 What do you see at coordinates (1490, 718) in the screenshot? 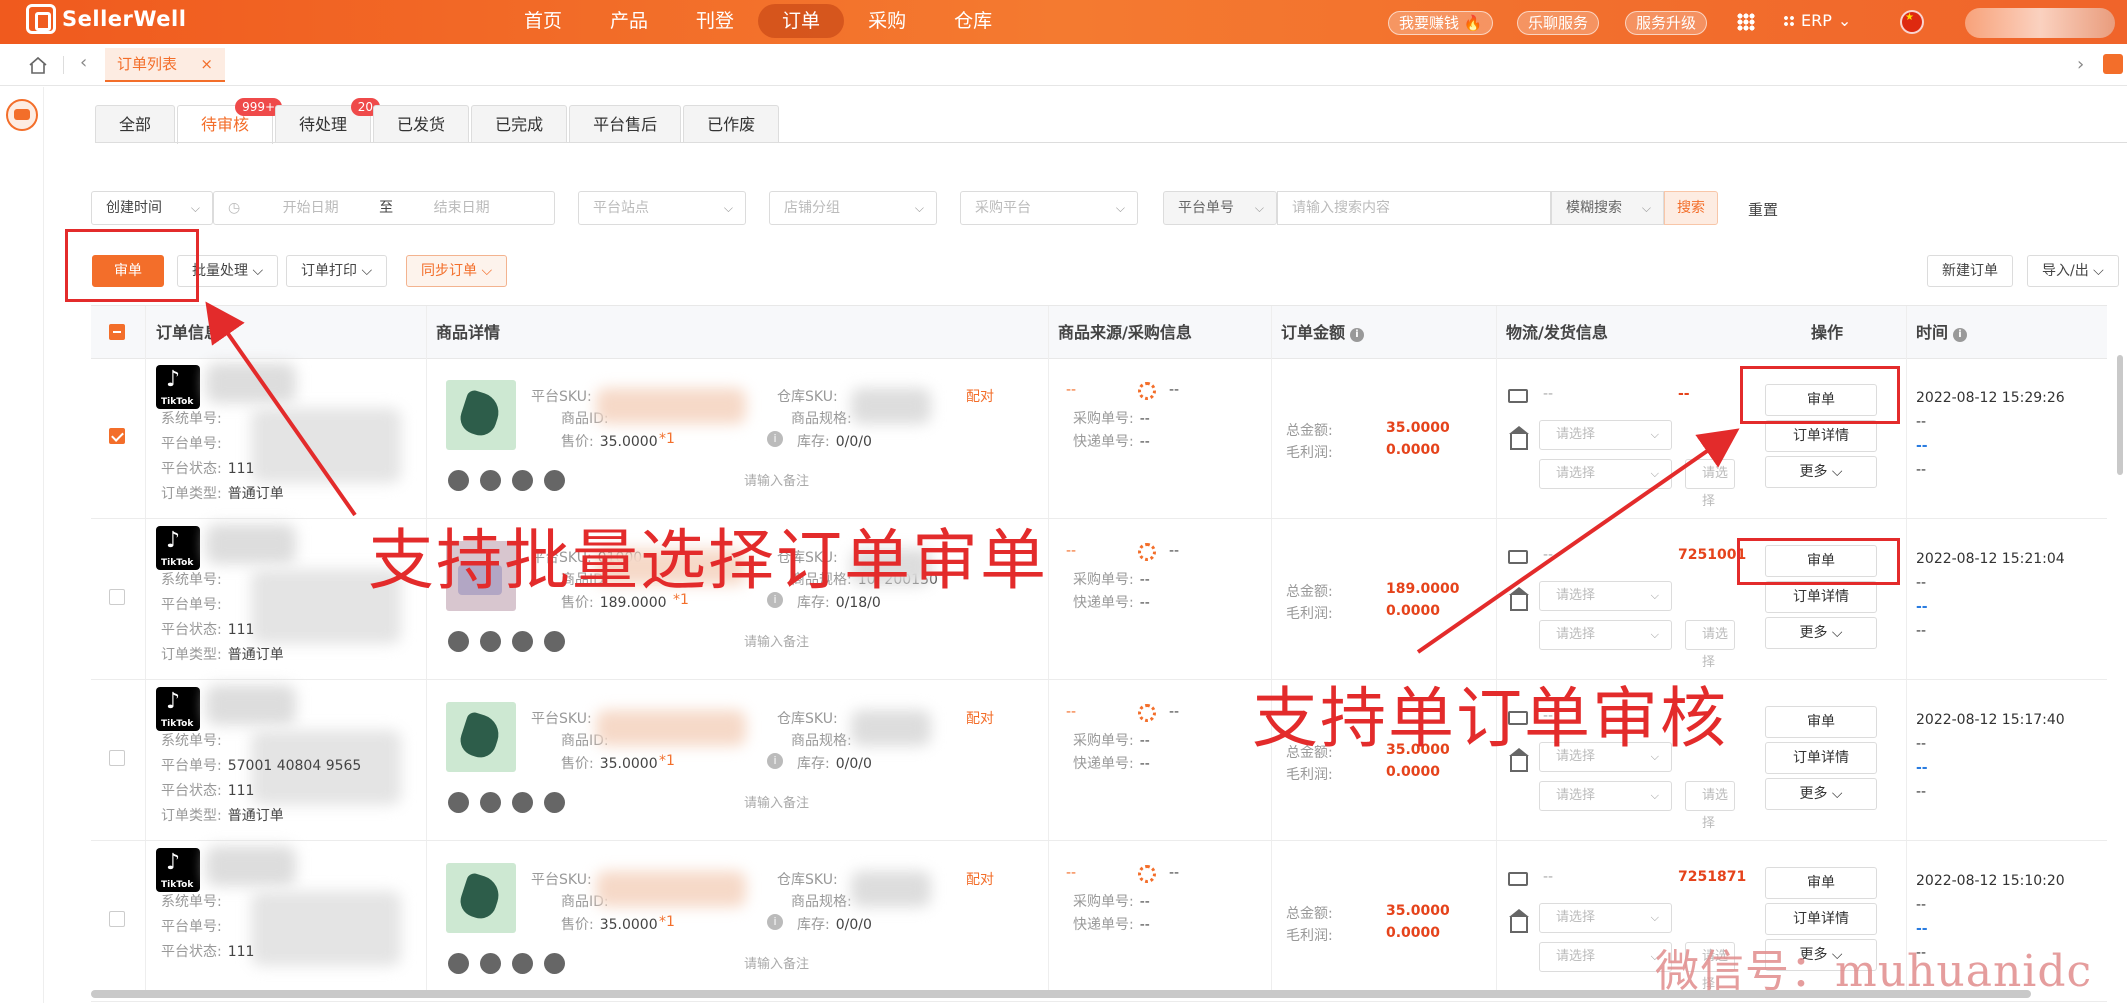
I see `annotation-single-text: 支持单订单审核` at bounding box center [1490, 718].